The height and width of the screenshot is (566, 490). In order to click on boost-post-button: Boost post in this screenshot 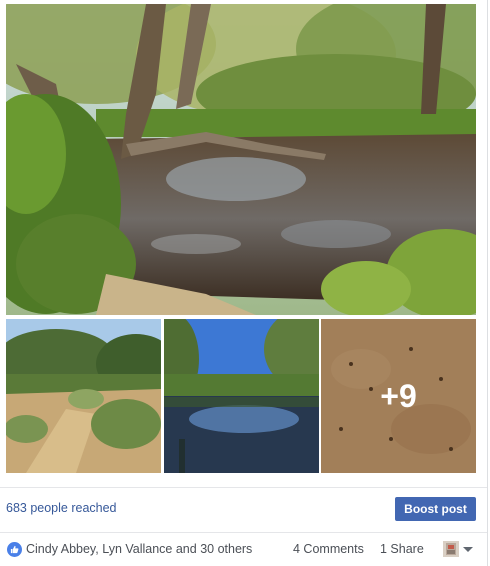, I will do `click(435, 509)`.